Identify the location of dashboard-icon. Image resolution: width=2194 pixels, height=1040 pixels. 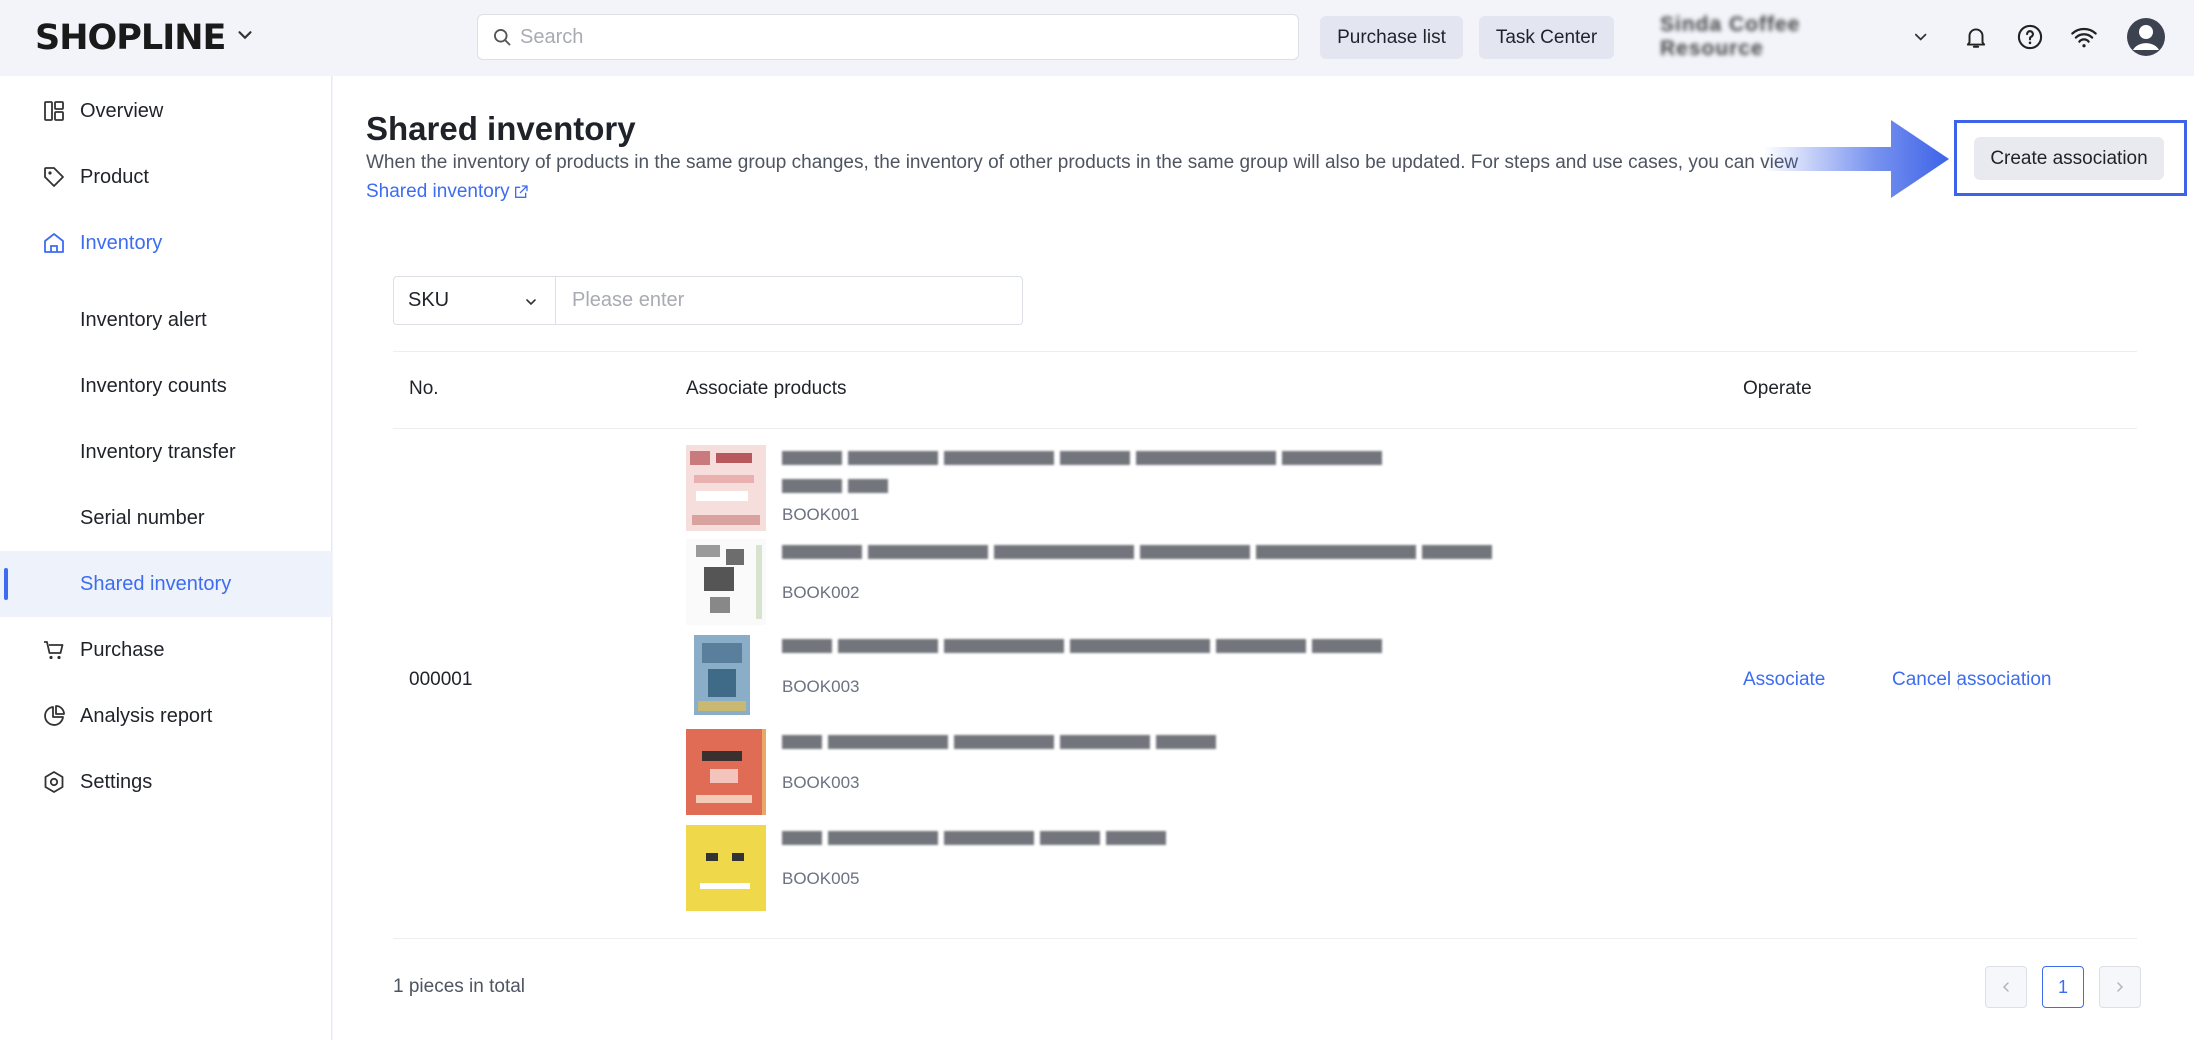
(54, 111).